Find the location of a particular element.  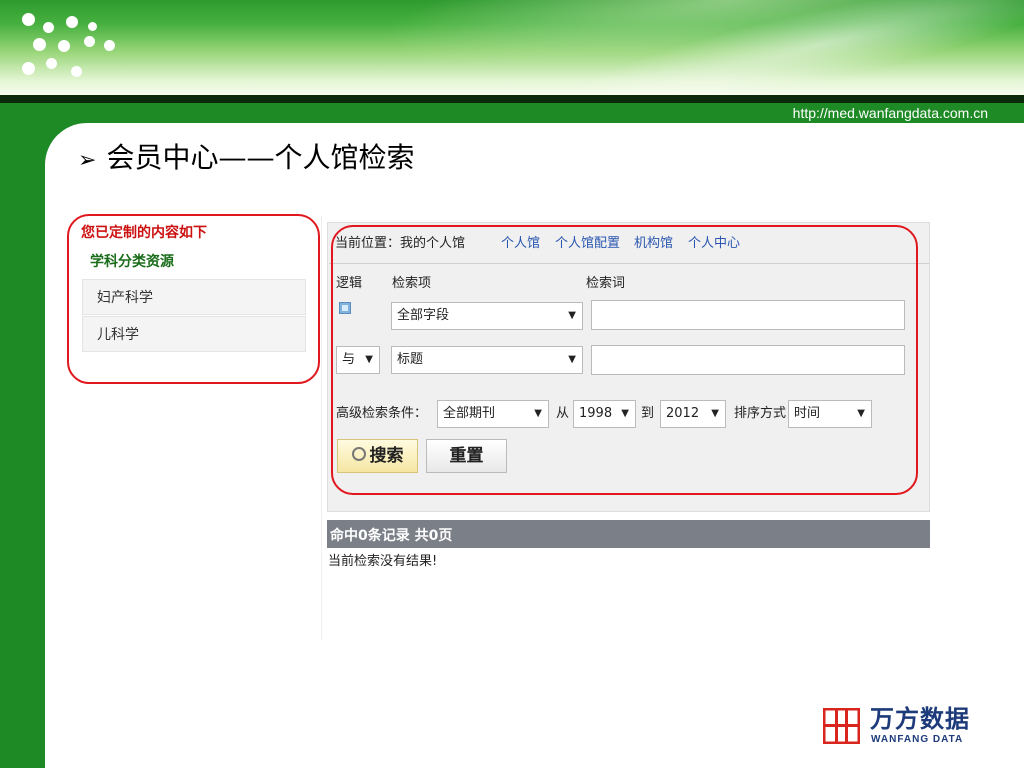

wanfang-logo-mark-icon is located at coordinates (841, 726).